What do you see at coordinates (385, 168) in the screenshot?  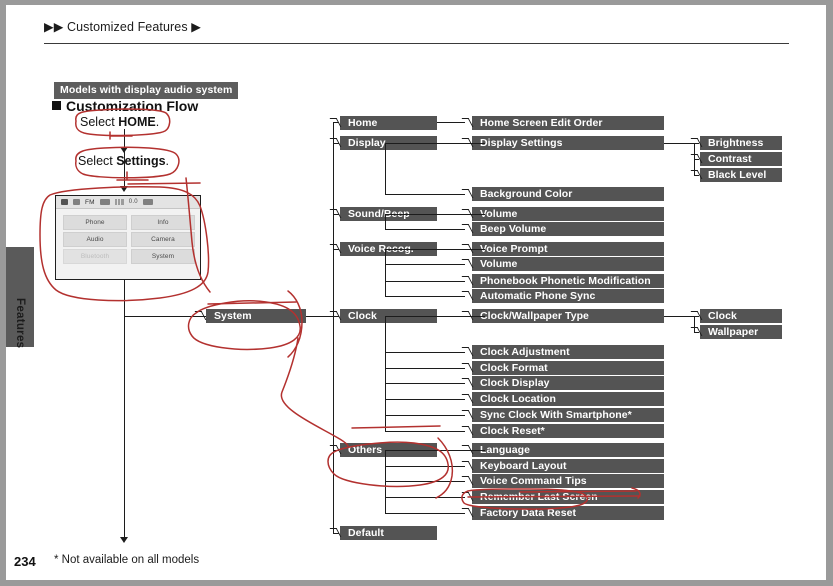 I see `display-sub-spine` at bounding box center [385, 168].